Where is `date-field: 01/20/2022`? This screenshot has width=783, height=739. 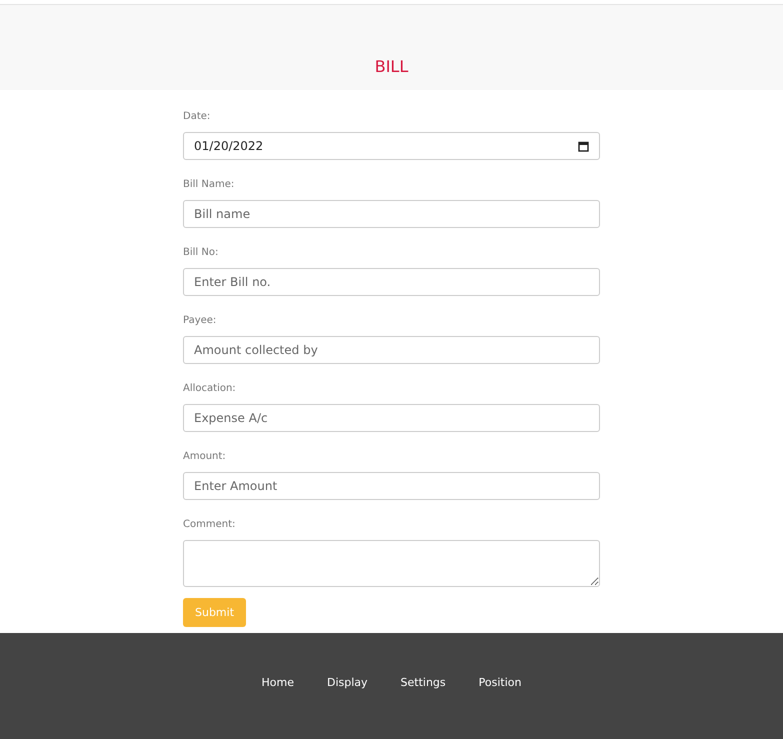
date-field: 01/20/2022 is located at coordinates (391, 146).